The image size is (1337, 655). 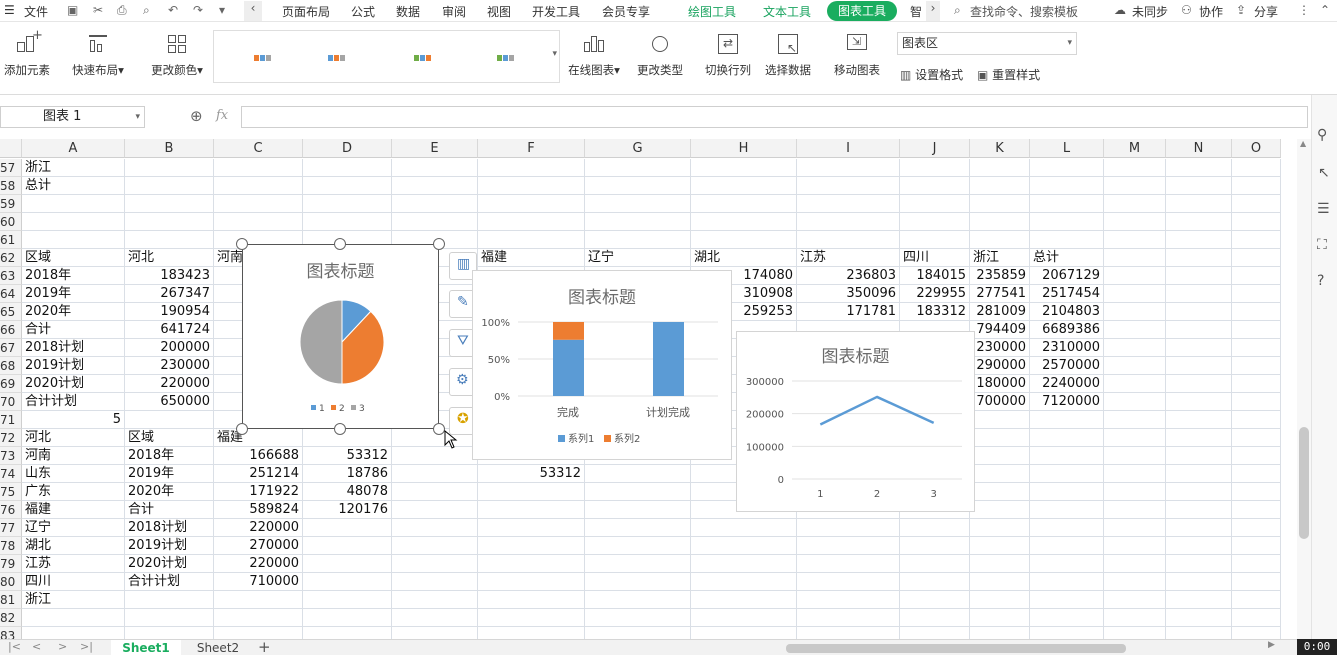 What do you see at coordinates (933, 11) in the screenshot?
I see `scroll-right-icon: ›` at bounding box center [933, 11].